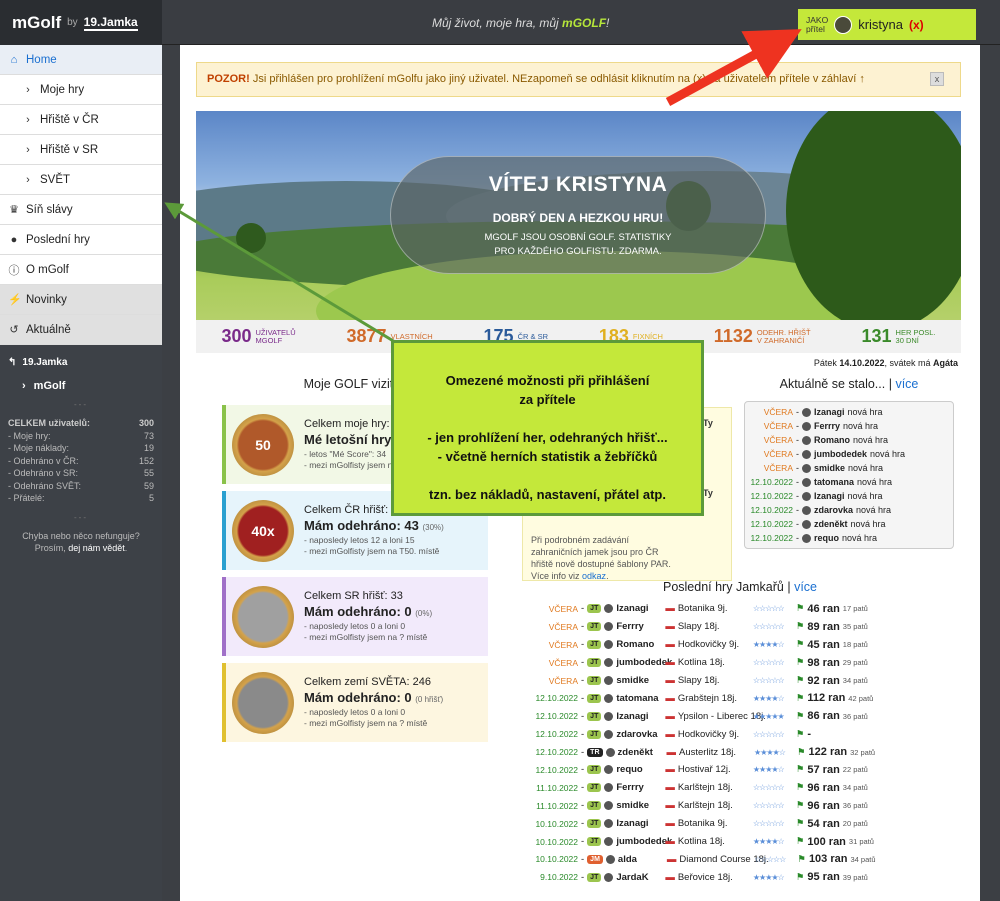 Image resolution: width=1000 pixels, height=901 pixels. I want to click on nav-item: › Moje hry, so click(81, 90).